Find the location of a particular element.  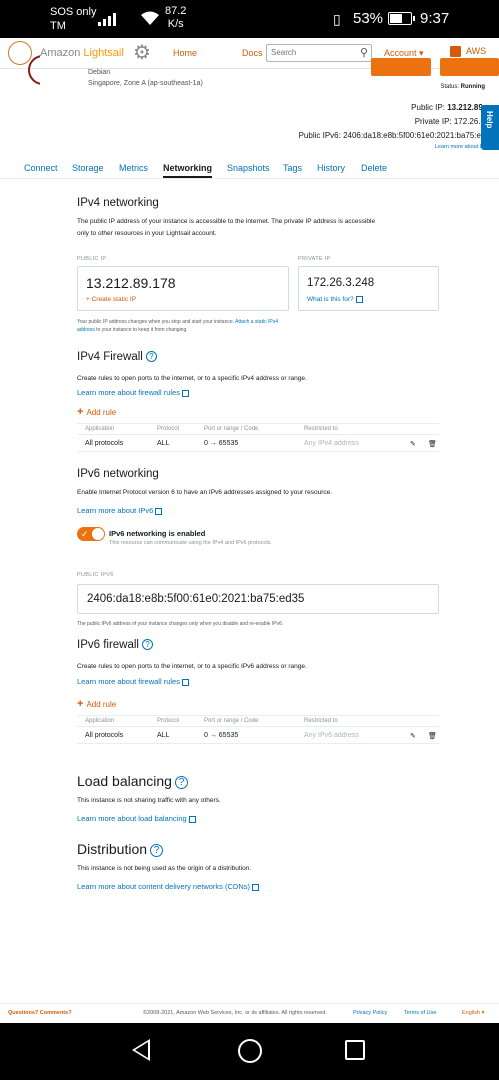

docs-link: Docs is located at coordinates (252, 53).